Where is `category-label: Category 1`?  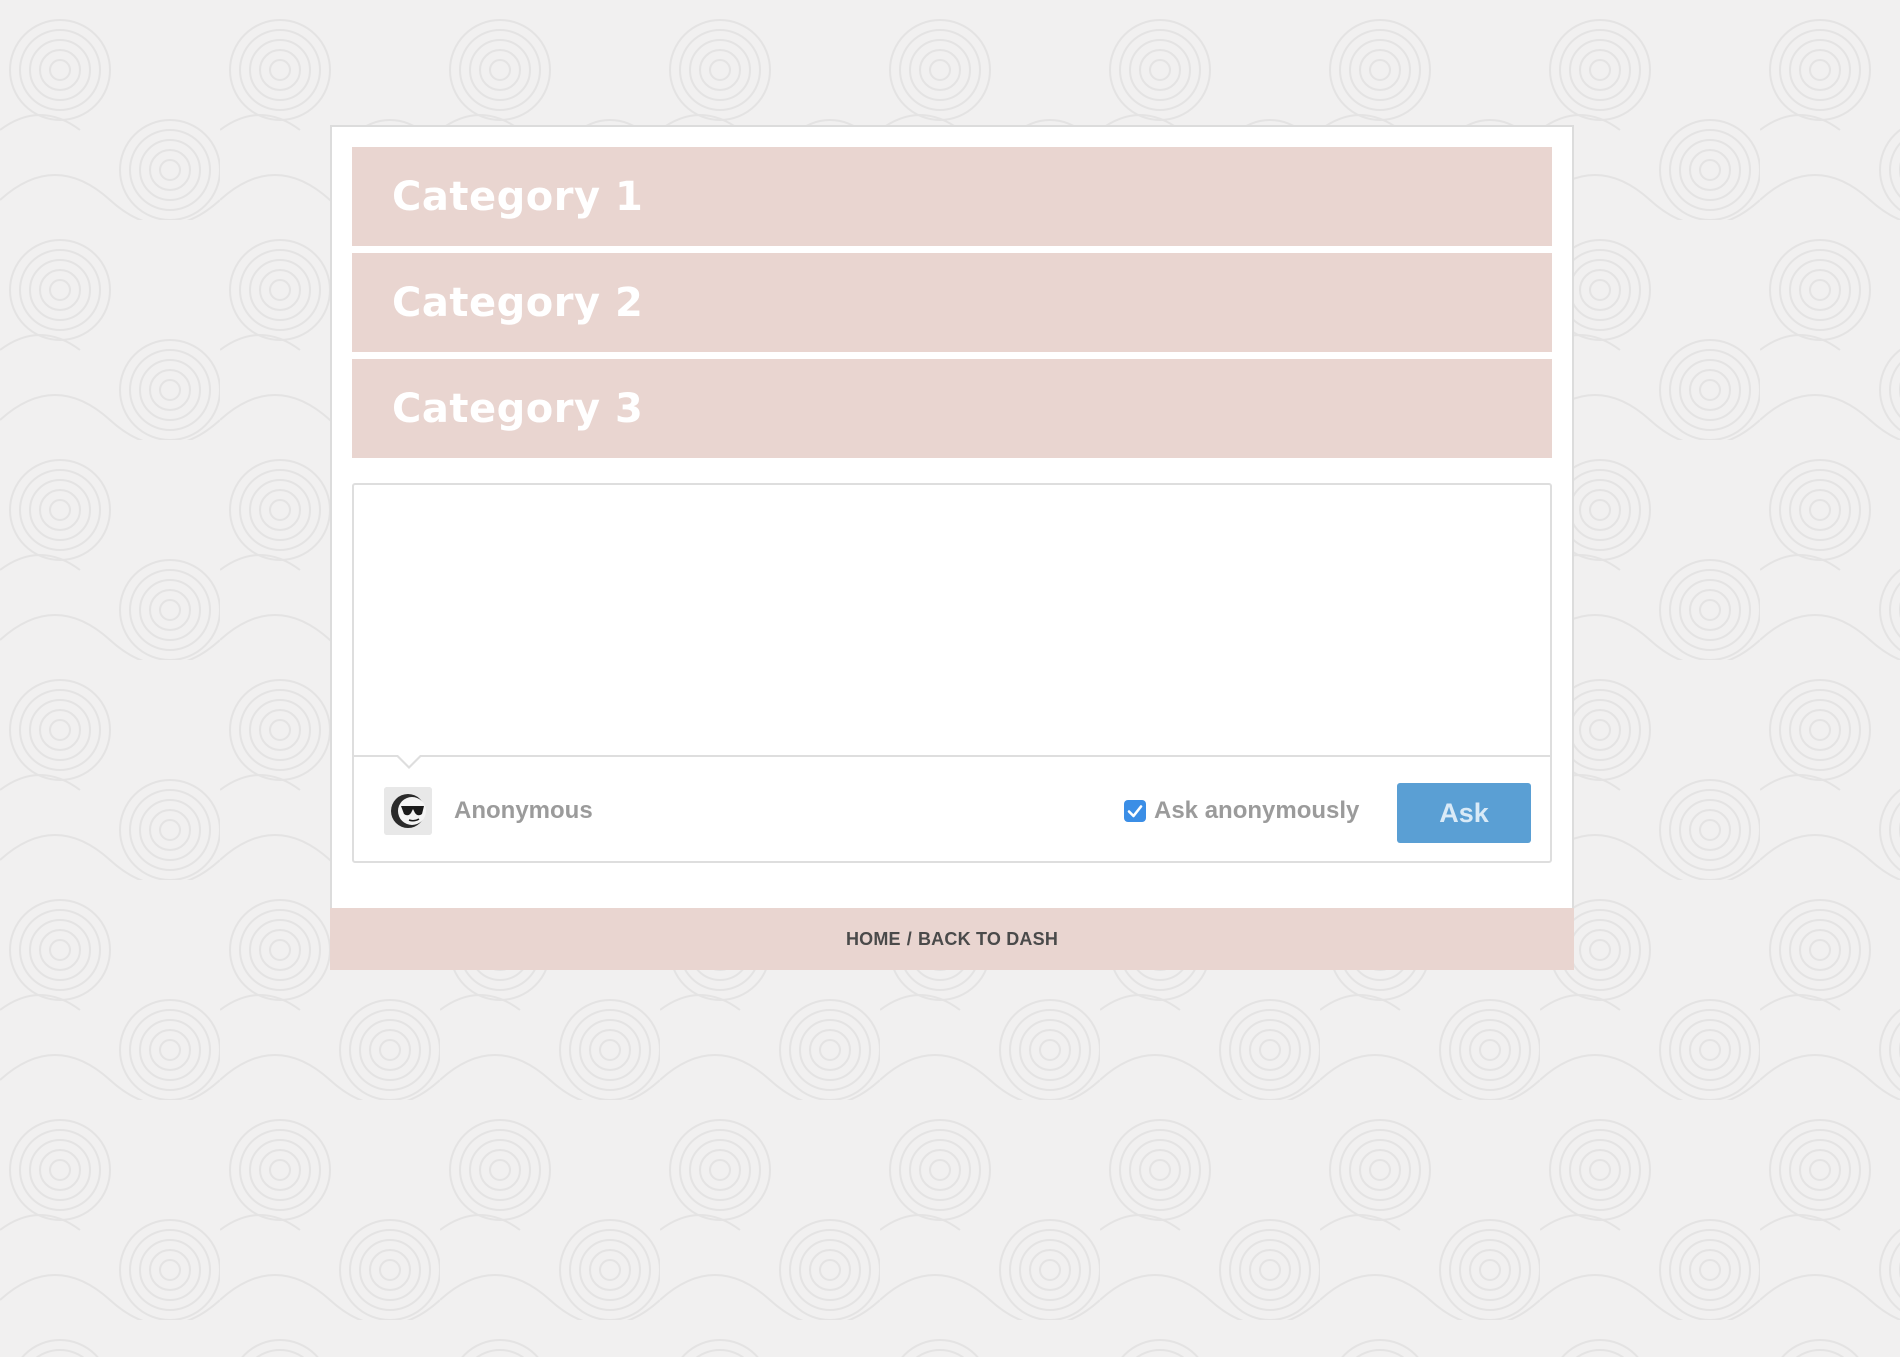
category-label: Category 1 is located at coordinates (518, 196).